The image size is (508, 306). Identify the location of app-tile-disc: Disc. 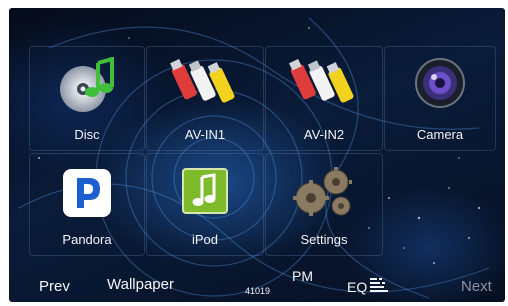
(87, 98).